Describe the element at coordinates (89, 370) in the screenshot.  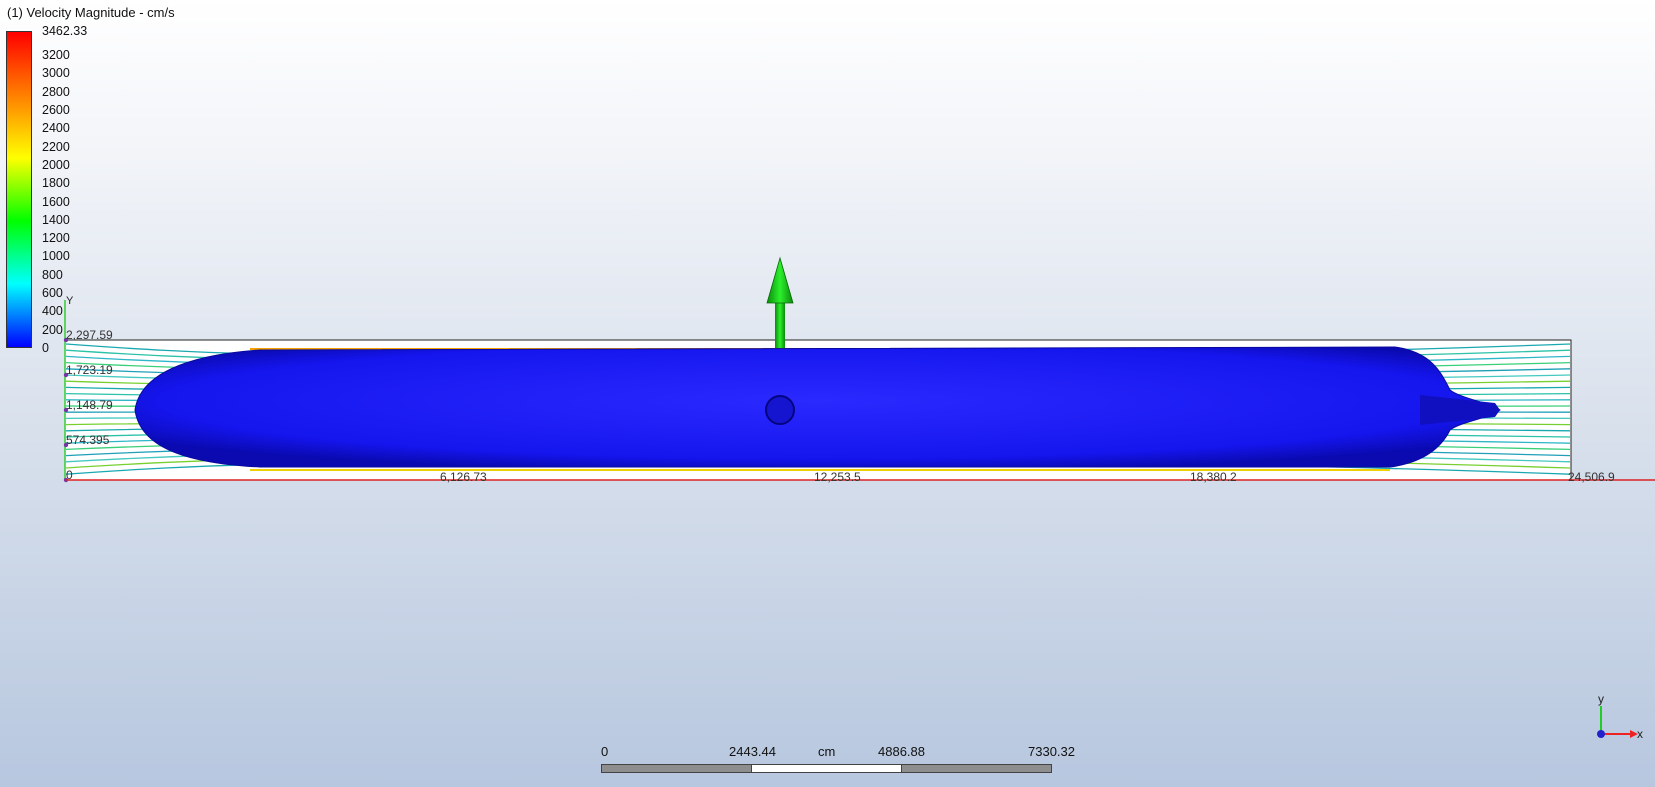
I see `vertical-tick-label: 1,723.19` at that location.